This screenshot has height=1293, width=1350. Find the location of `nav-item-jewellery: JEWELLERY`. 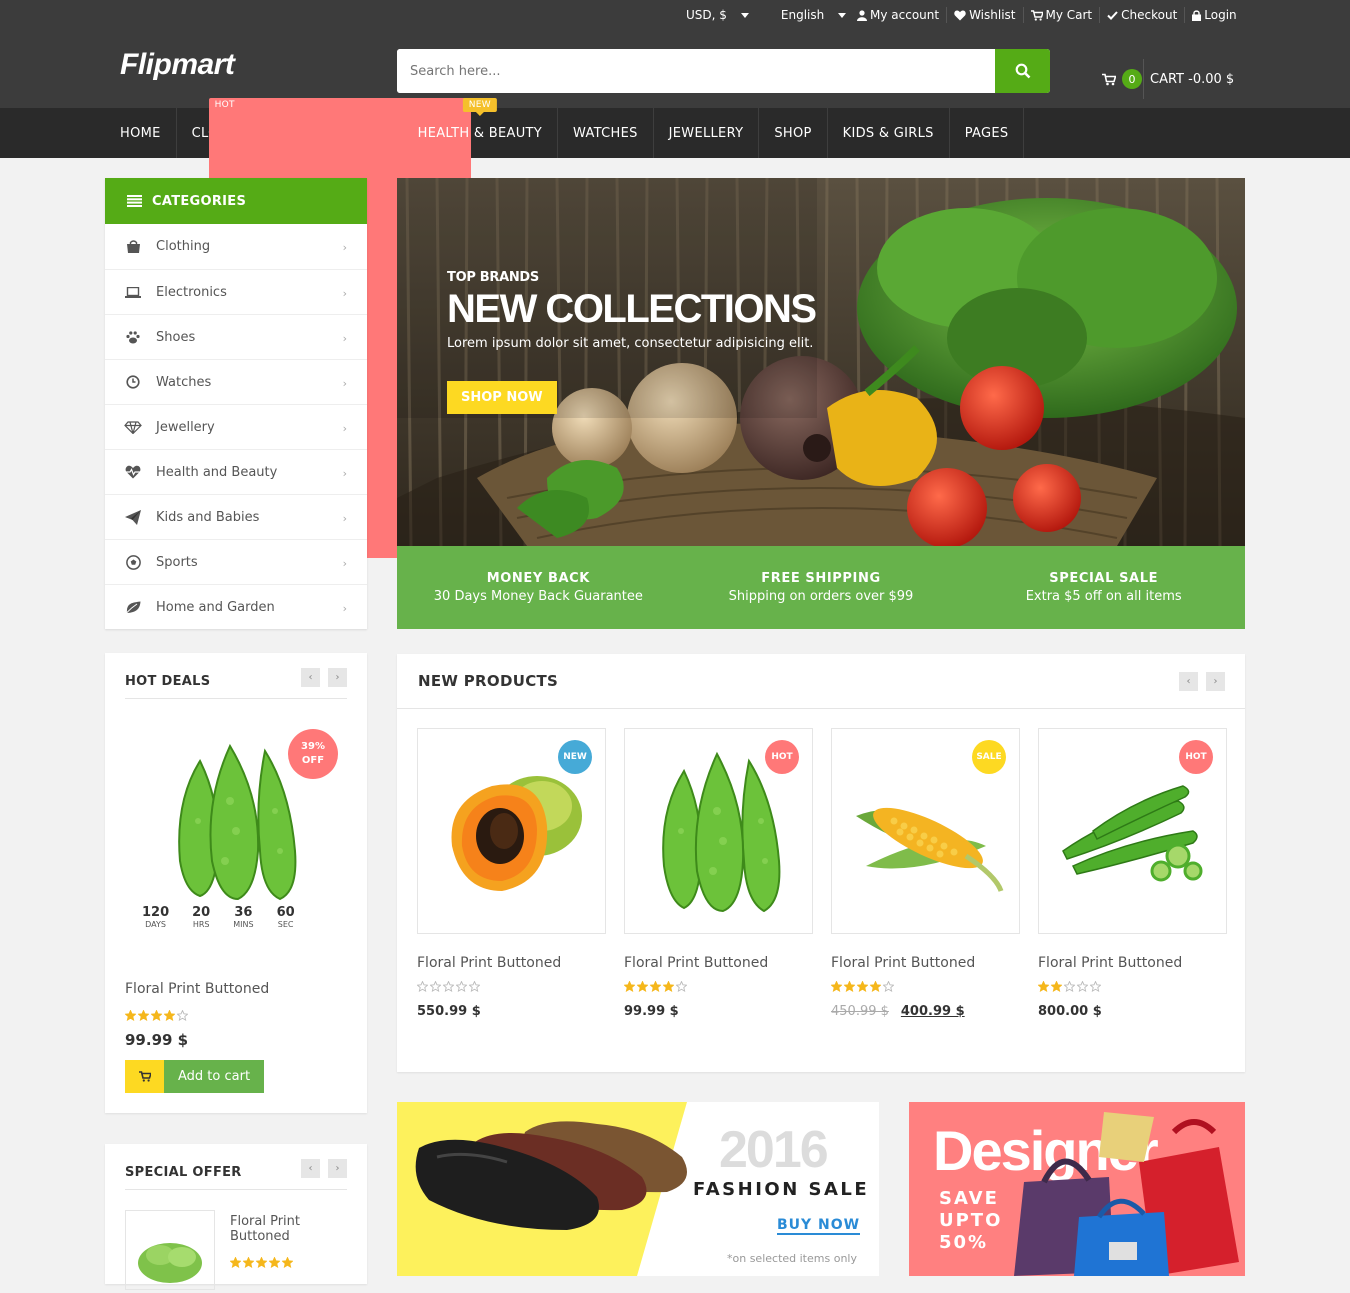

nav-item-jewellery: JEWELLERY is located at coordinates (707, 133).